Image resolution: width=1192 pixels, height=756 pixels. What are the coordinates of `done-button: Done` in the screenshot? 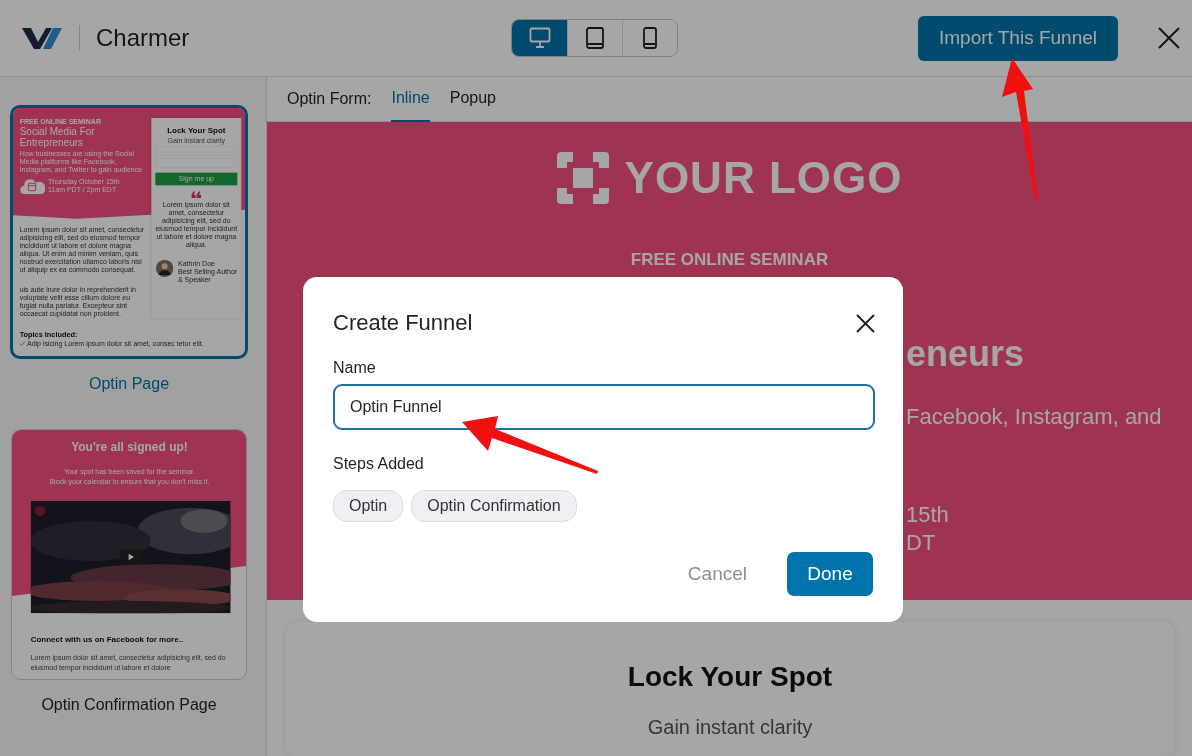 It's located at (830, 574).